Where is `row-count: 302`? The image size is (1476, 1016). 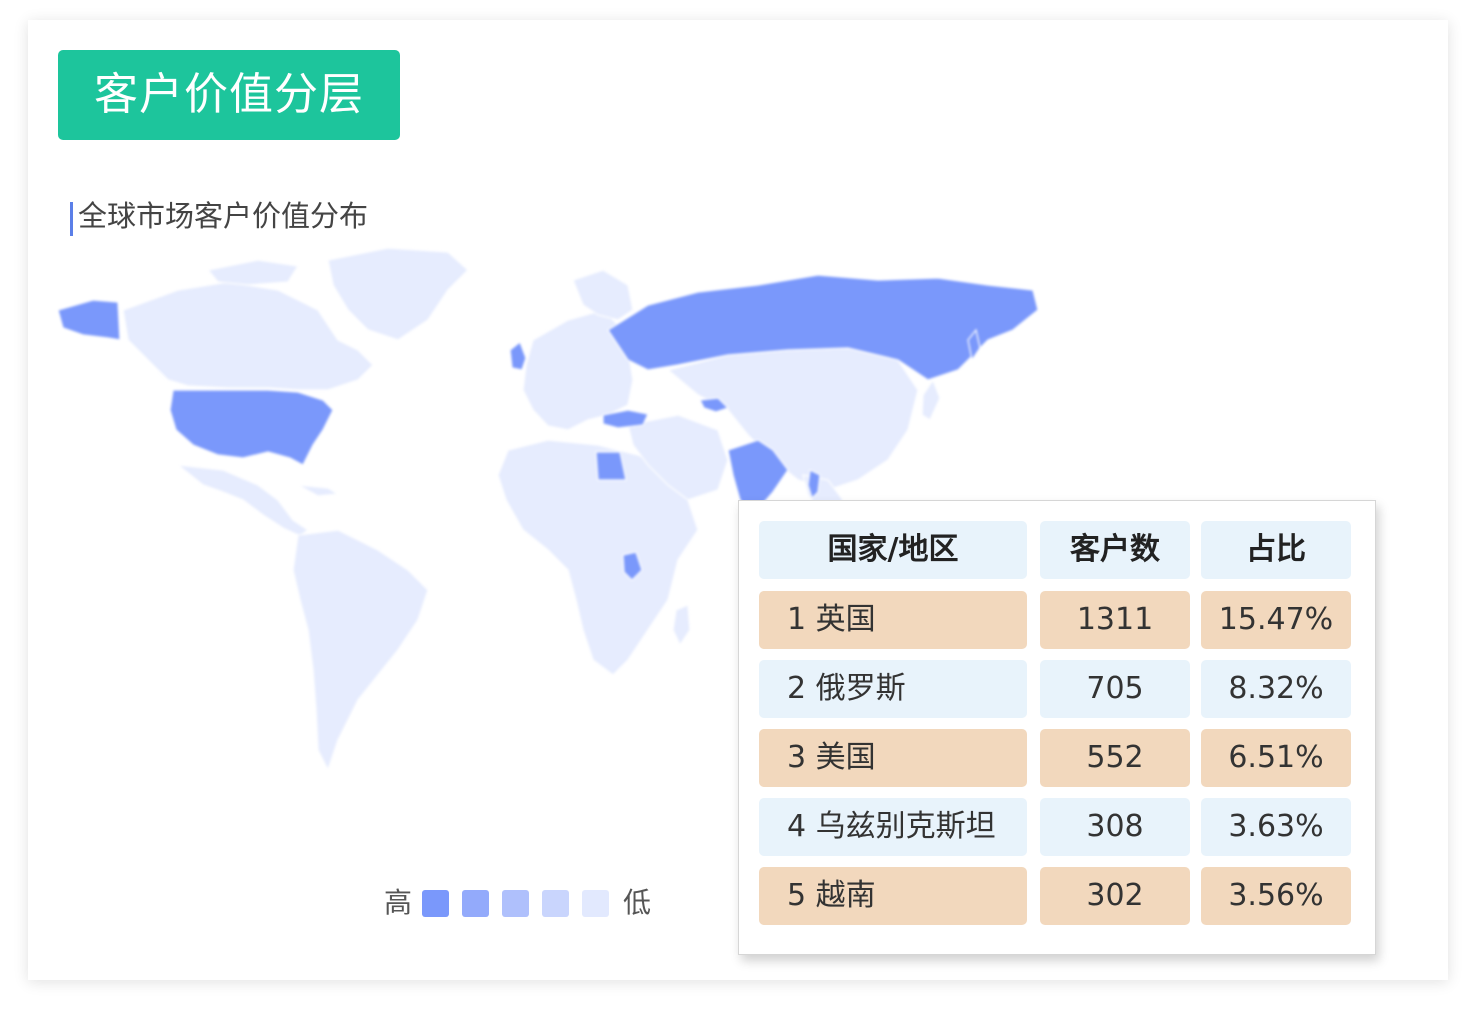 row-count: 302 is located at coordinates (1115, 896).